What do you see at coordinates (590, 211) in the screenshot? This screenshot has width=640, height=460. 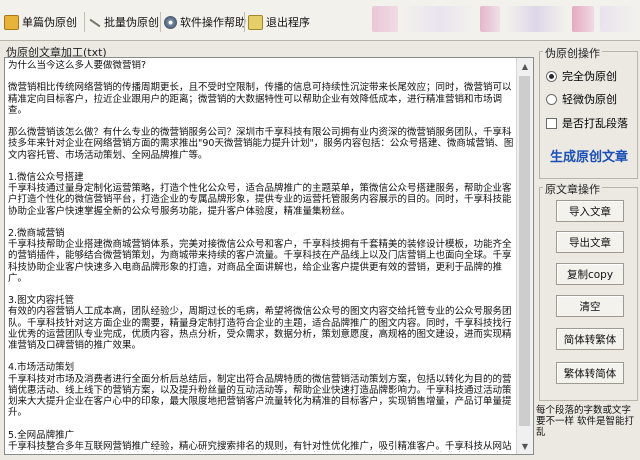 I see `import-article-button: 导入文章` at bounding box center [590, 211].